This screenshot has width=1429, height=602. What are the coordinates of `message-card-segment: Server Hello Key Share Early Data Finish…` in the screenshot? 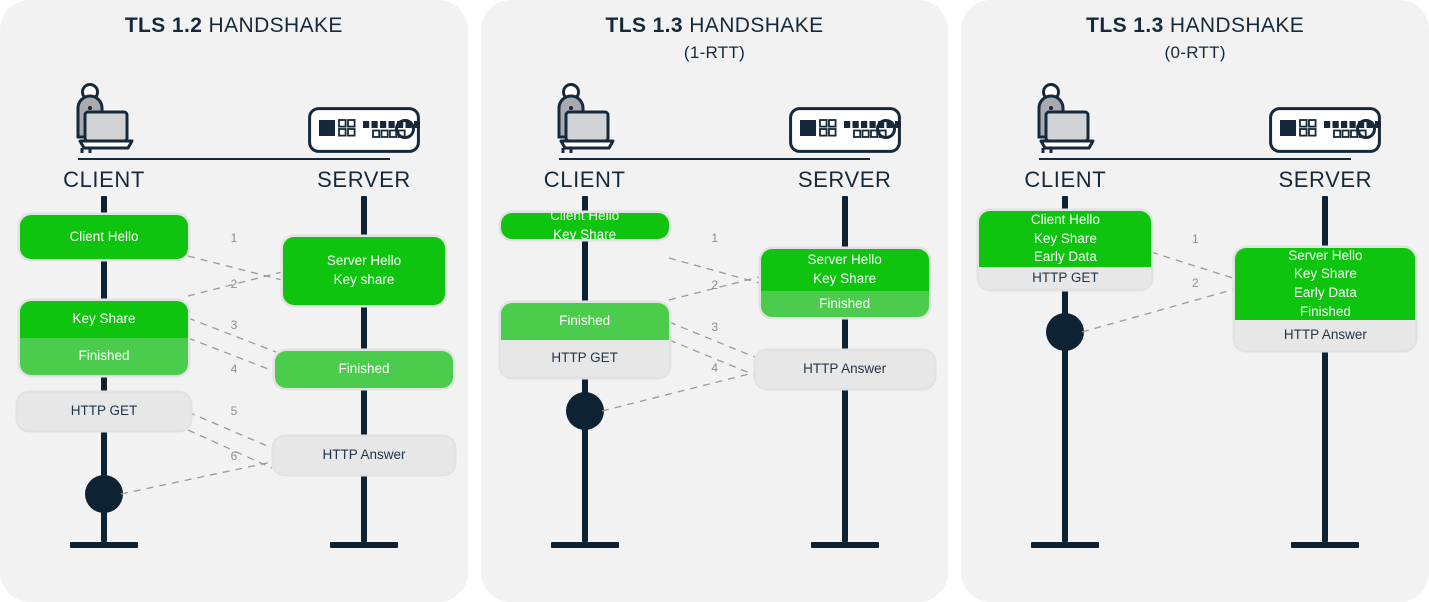 It's located at (1325, 284).